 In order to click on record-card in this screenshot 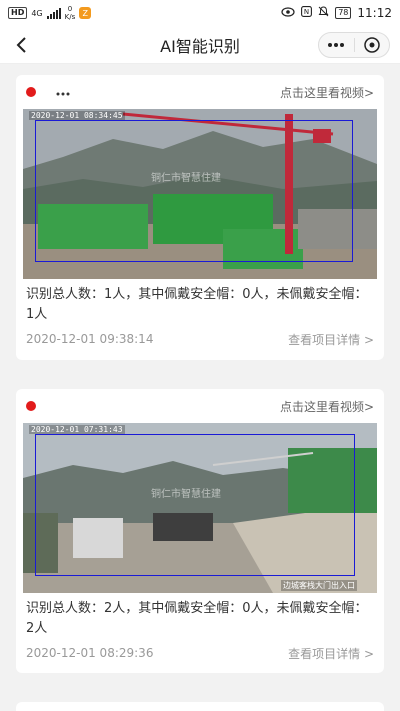, I will do `click(200, 706)`.